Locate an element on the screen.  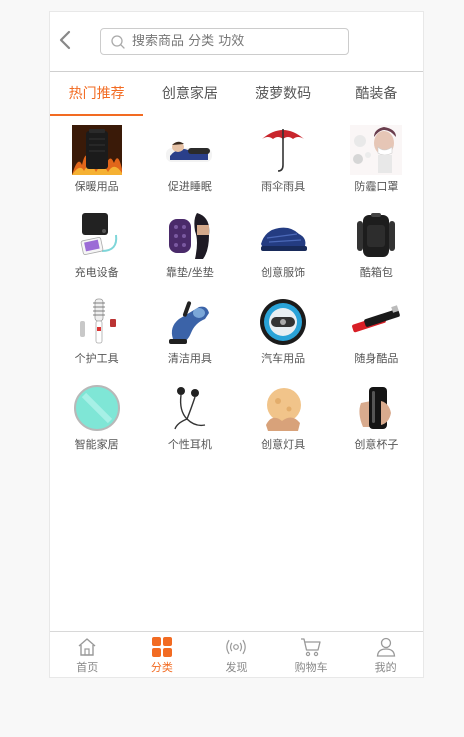
moon-lamp-image is located at coordinates (283, 408).